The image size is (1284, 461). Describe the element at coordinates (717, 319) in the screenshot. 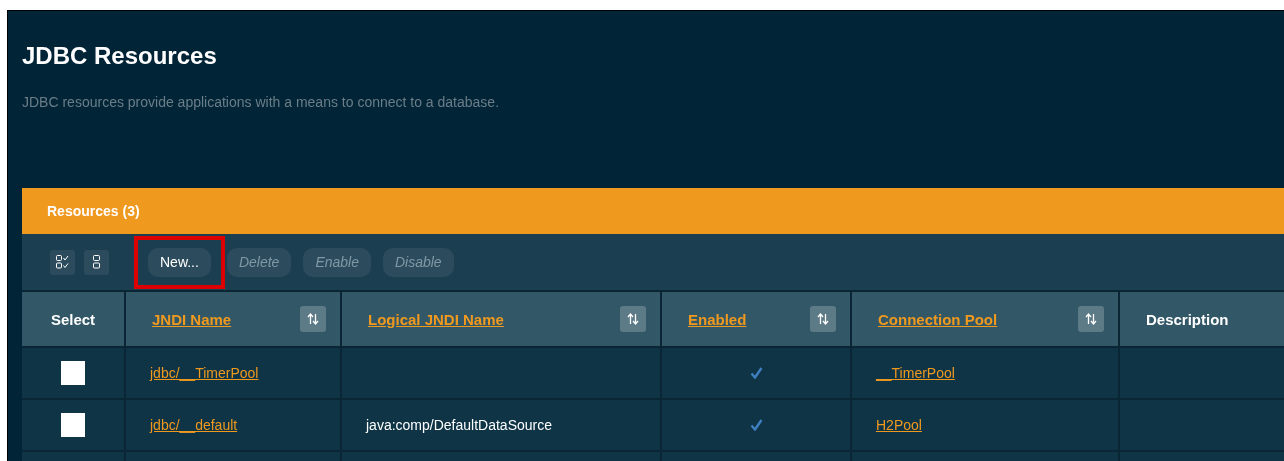

I see `column-header-link: Enabled` at that location.